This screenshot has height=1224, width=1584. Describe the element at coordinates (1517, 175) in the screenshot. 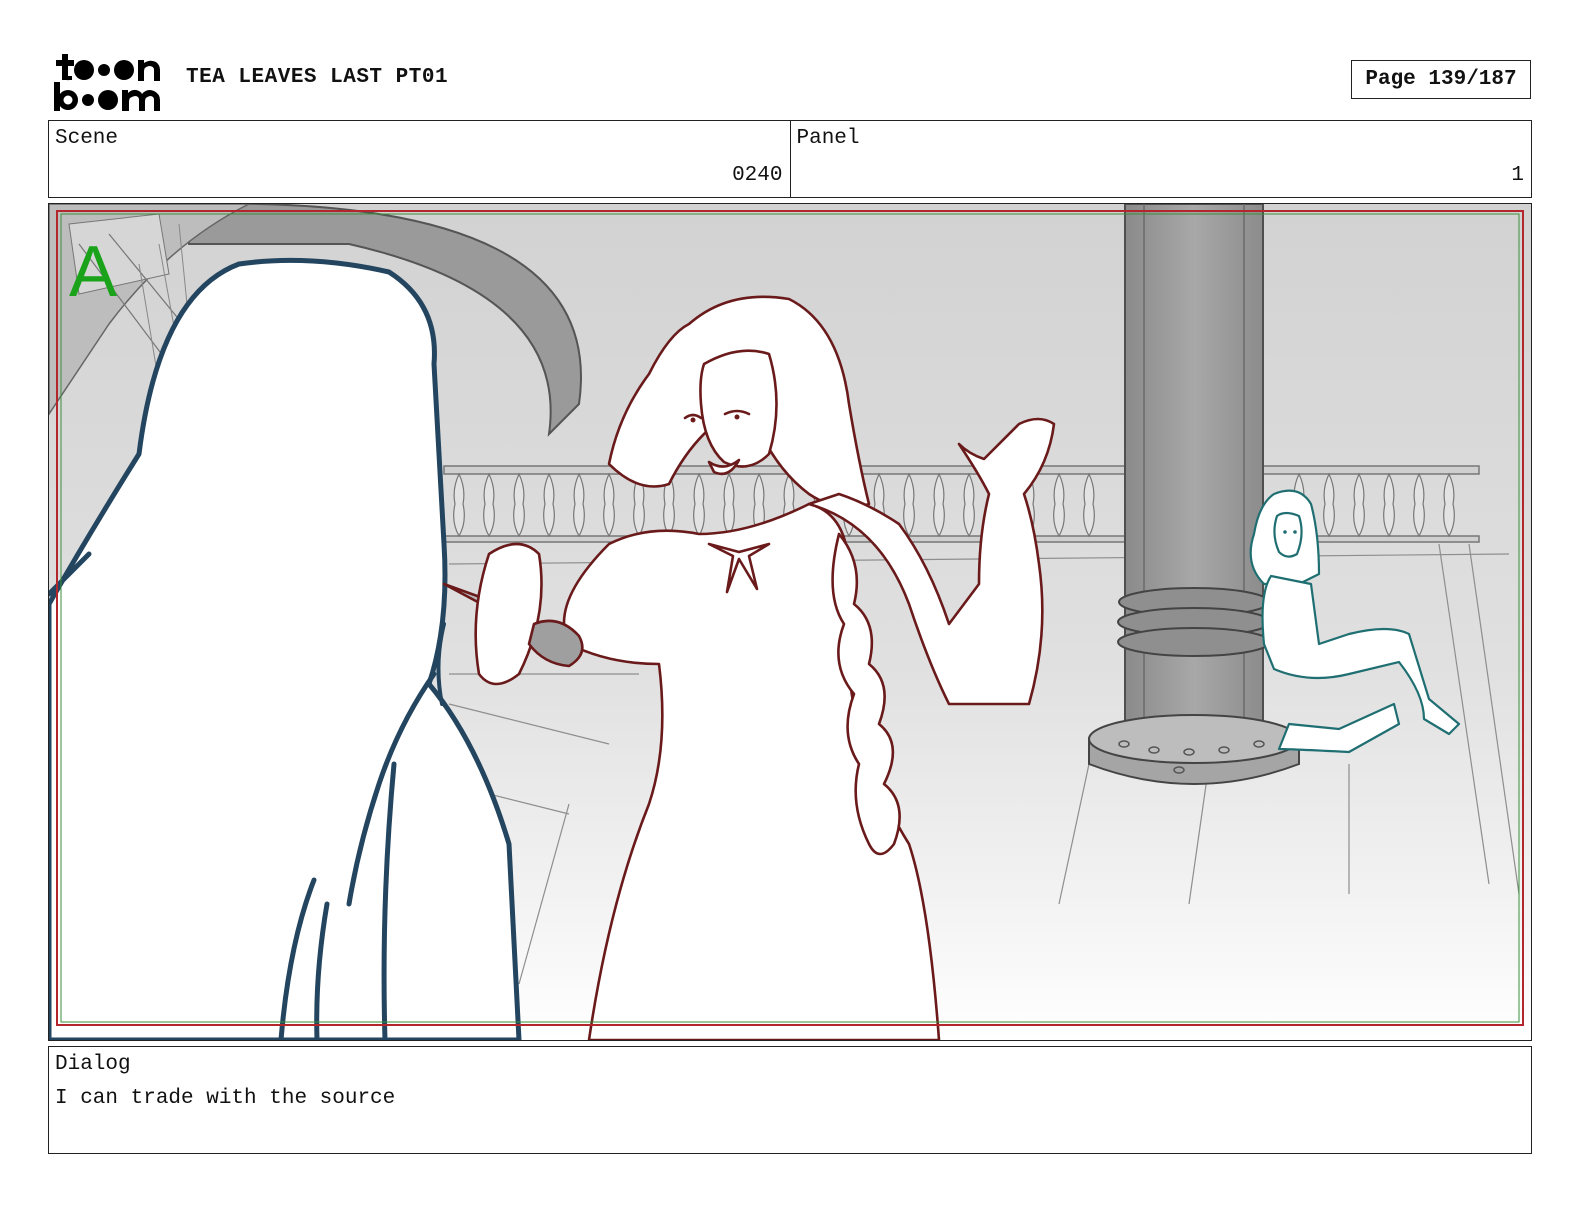

I see `panel-number: 1` at that location.